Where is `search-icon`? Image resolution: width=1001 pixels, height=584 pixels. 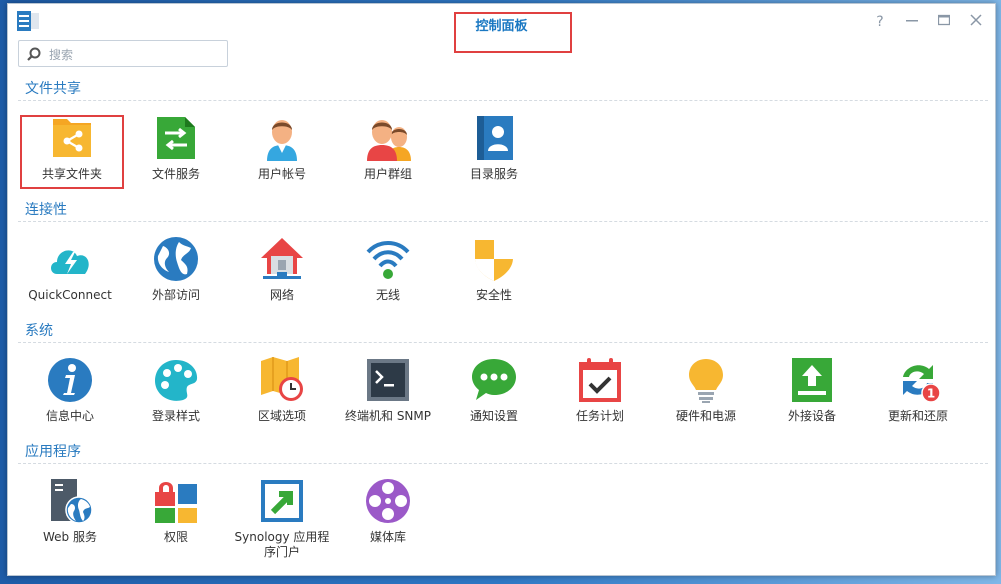
search-icon is located at coordinates (34, 54).